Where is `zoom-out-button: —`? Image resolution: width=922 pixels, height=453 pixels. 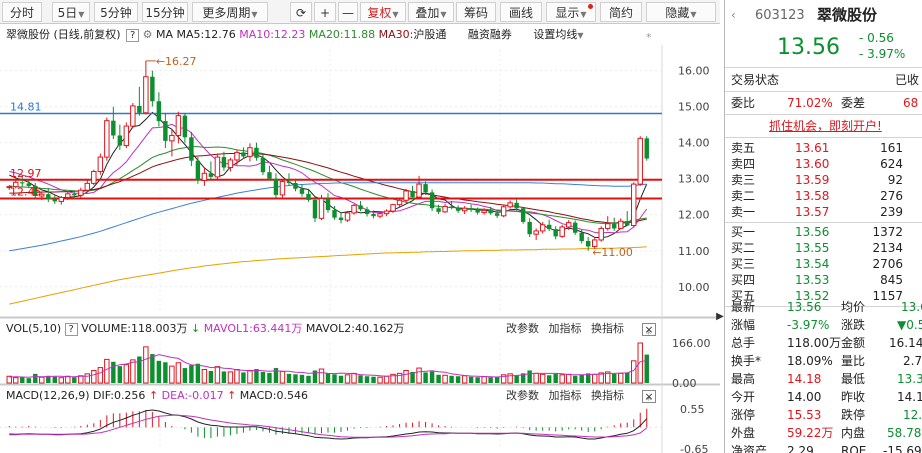 zoom-out-button: — is located at coordinates (348, 12).